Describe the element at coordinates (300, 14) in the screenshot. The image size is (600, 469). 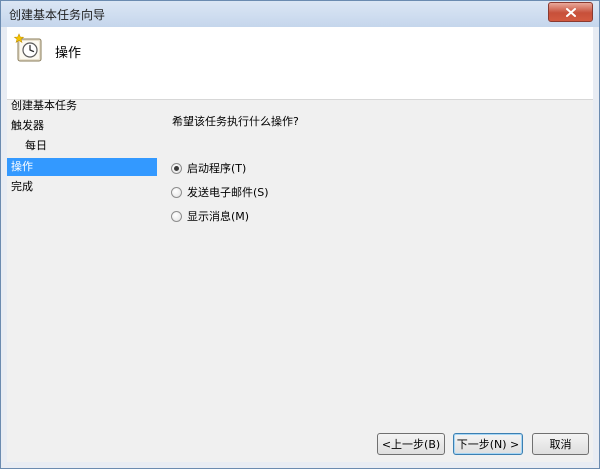
I see `title-bar: 创建基本任务向导` at that location.